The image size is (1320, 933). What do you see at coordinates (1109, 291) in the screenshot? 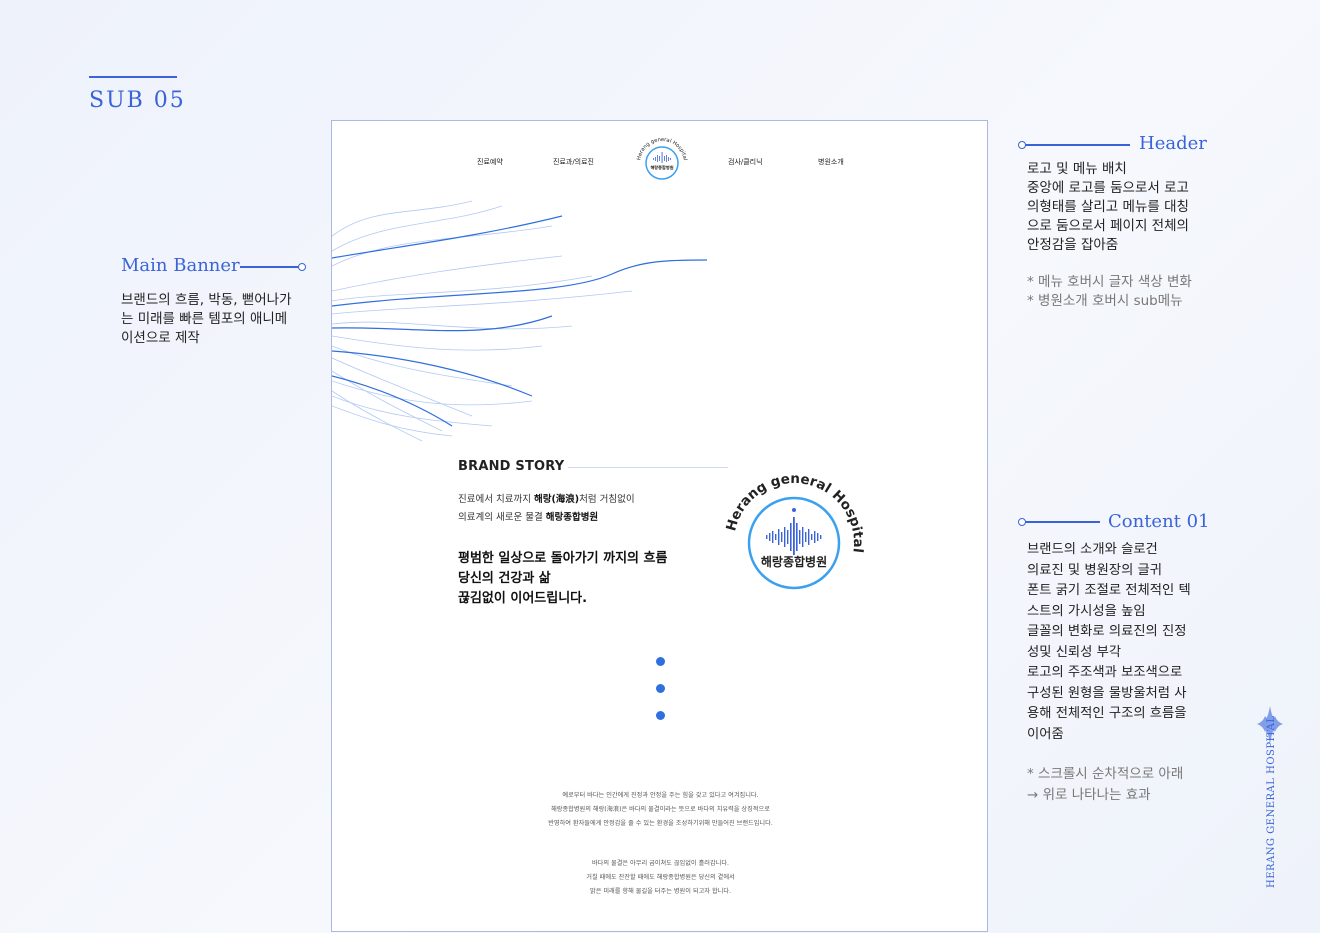
I see `annotation-notes: * 메뉴 호버시 글자 색상 변화 * 병원소개 호버시 sub메뉴` at bounding box center [1109, 291].